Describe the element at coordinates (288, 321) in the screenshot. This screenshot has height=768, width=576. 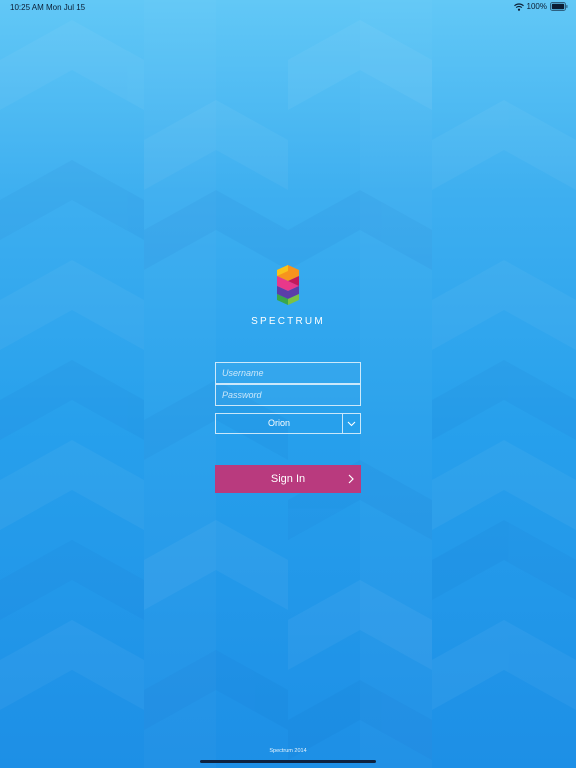
I see `logo-text: SPECTRUM` at that location.